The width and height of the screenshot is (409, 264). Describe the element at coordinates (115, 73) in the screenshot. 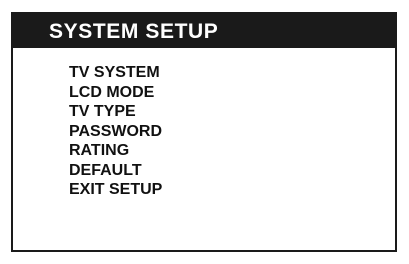

I see `menu-item-tv-system: TV SYSTEM` at that location.